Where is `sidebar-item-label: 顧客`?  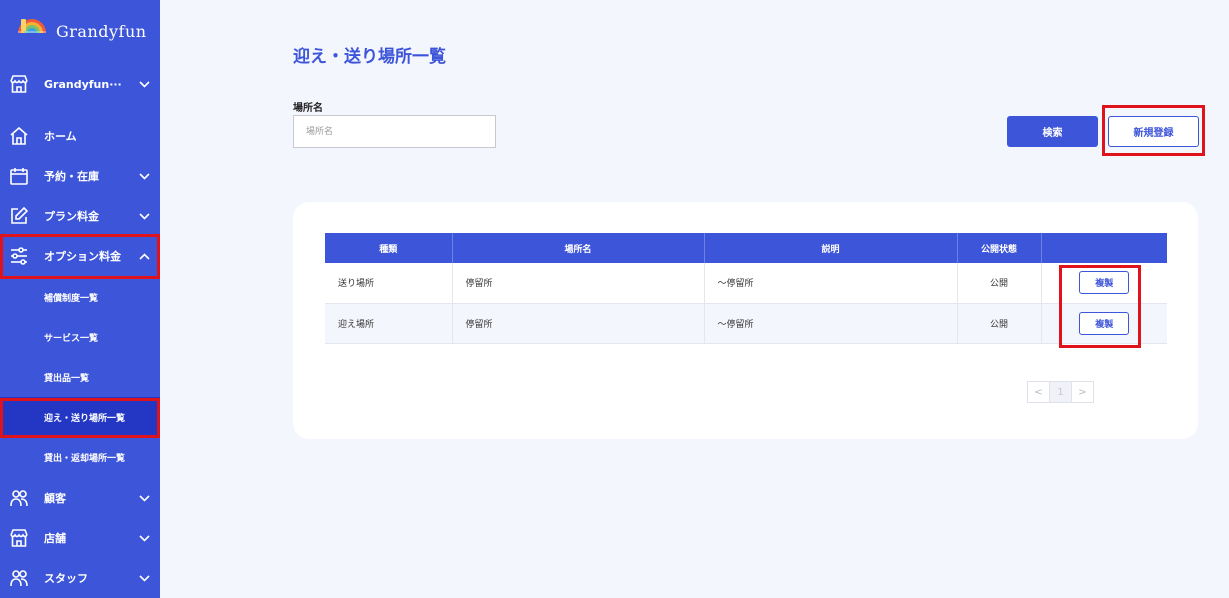 sidebar-item-label: 顧客 is located at coordinates (55, 498).